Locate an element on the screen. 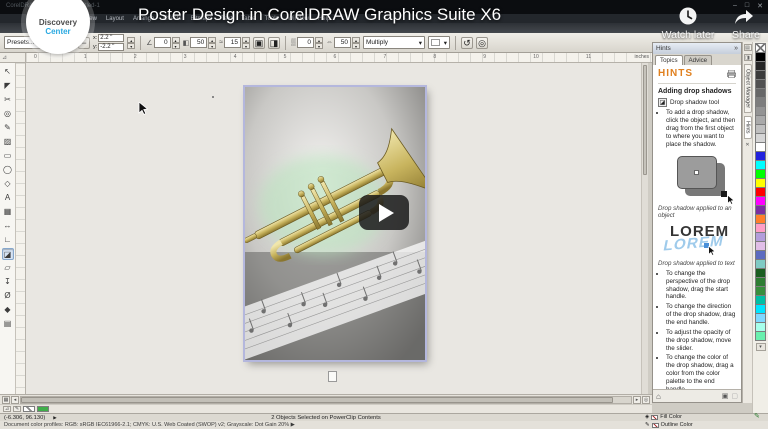 This screenshot has height=429, width=768. merge-mode-value: Multiply is located at coordinates (377, 42).